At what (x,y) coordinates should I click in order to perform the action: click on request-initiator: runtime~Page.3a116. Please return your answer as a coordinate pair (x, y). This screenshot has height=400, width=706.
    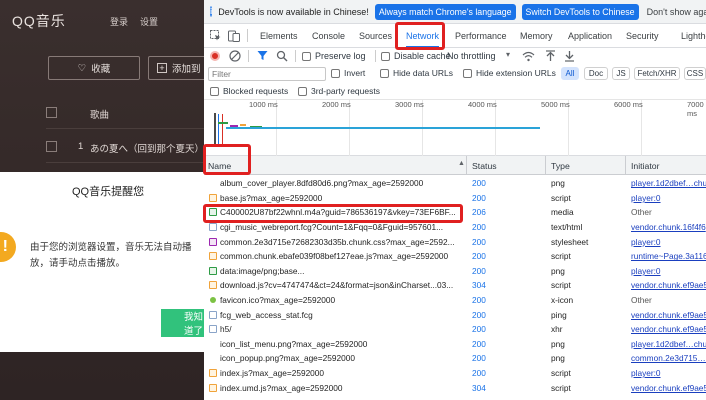
    Looking at the image, I should click on (668, 256).